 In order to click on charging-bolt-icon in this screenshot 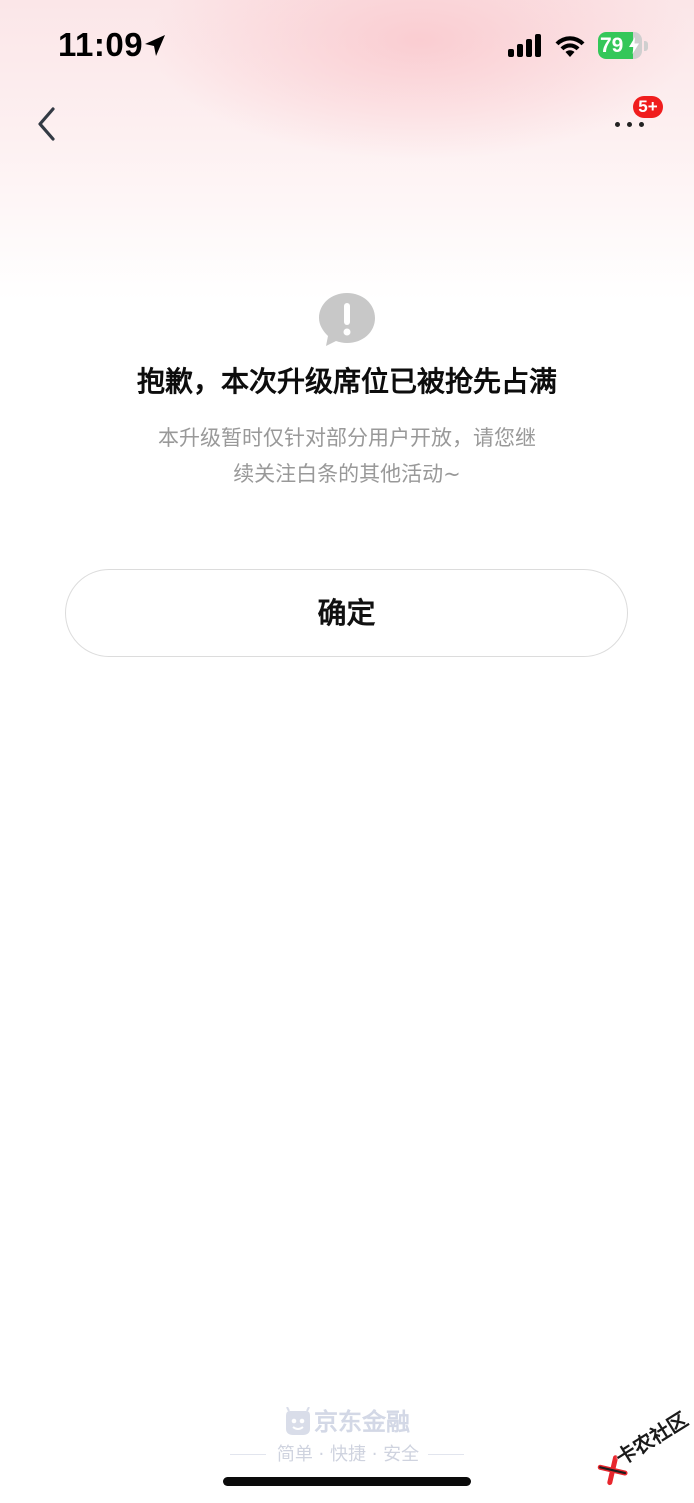, I will do `click(634, 45)`.